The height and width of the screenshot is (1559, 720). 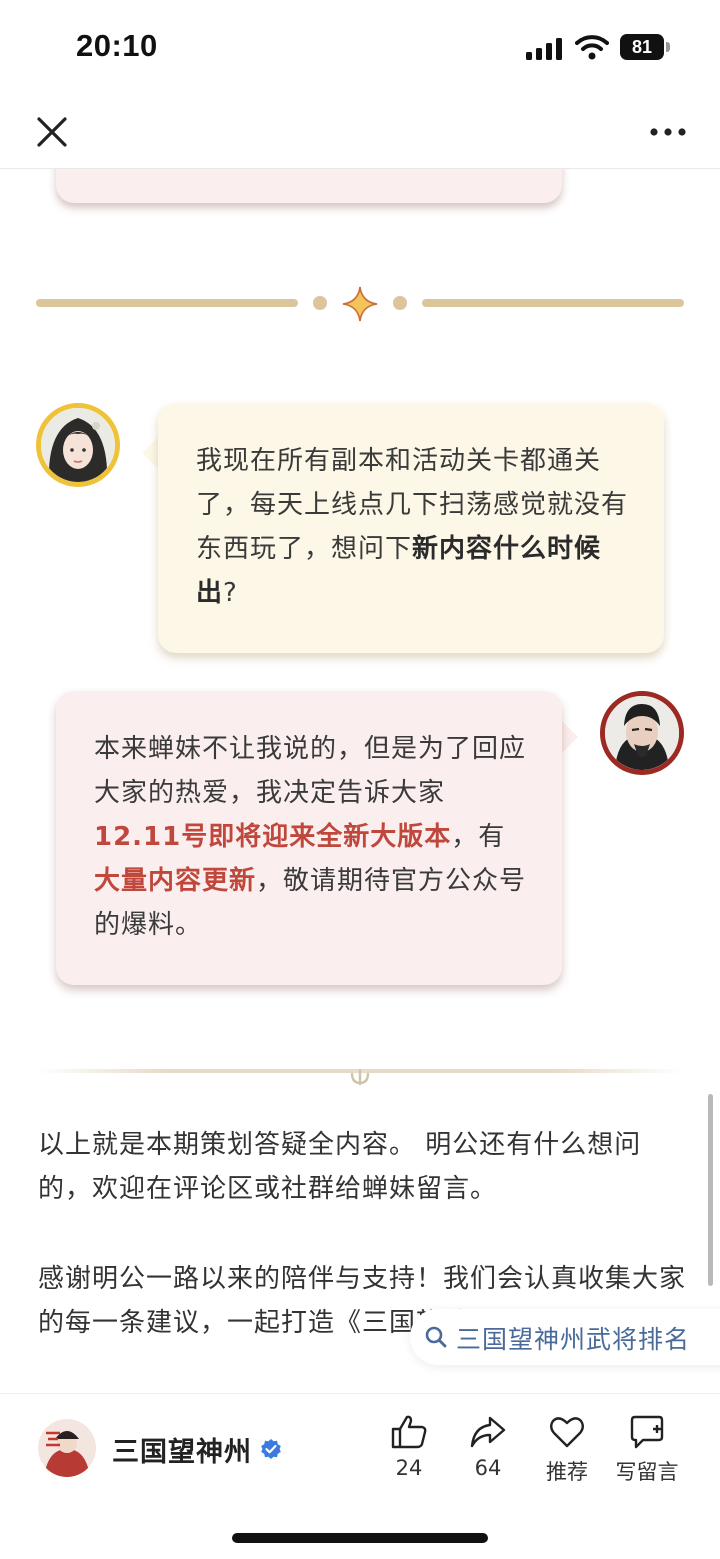 I want to click on divider-dot-left, so click(x=320, y=303).